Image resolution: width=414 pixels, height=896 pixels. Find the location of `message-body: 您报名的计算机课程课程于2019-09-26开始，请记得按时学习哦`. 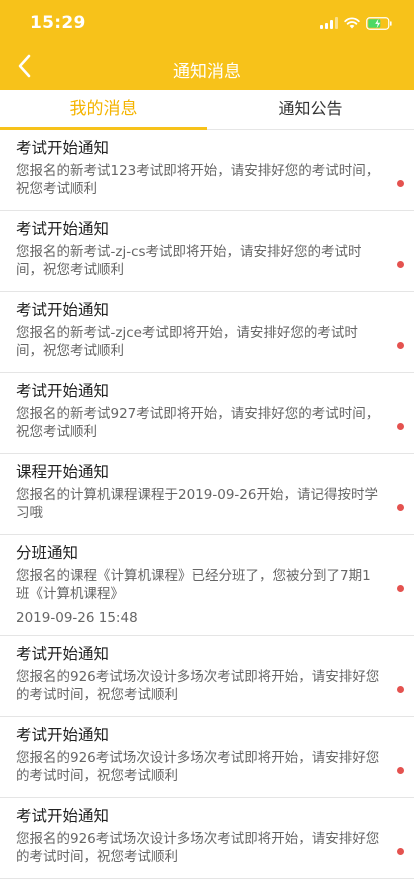

message-body: 您报名的计算机课程课程于2019-09-26开始，请记得按时学习哦 is located at coordinates (197, 504).